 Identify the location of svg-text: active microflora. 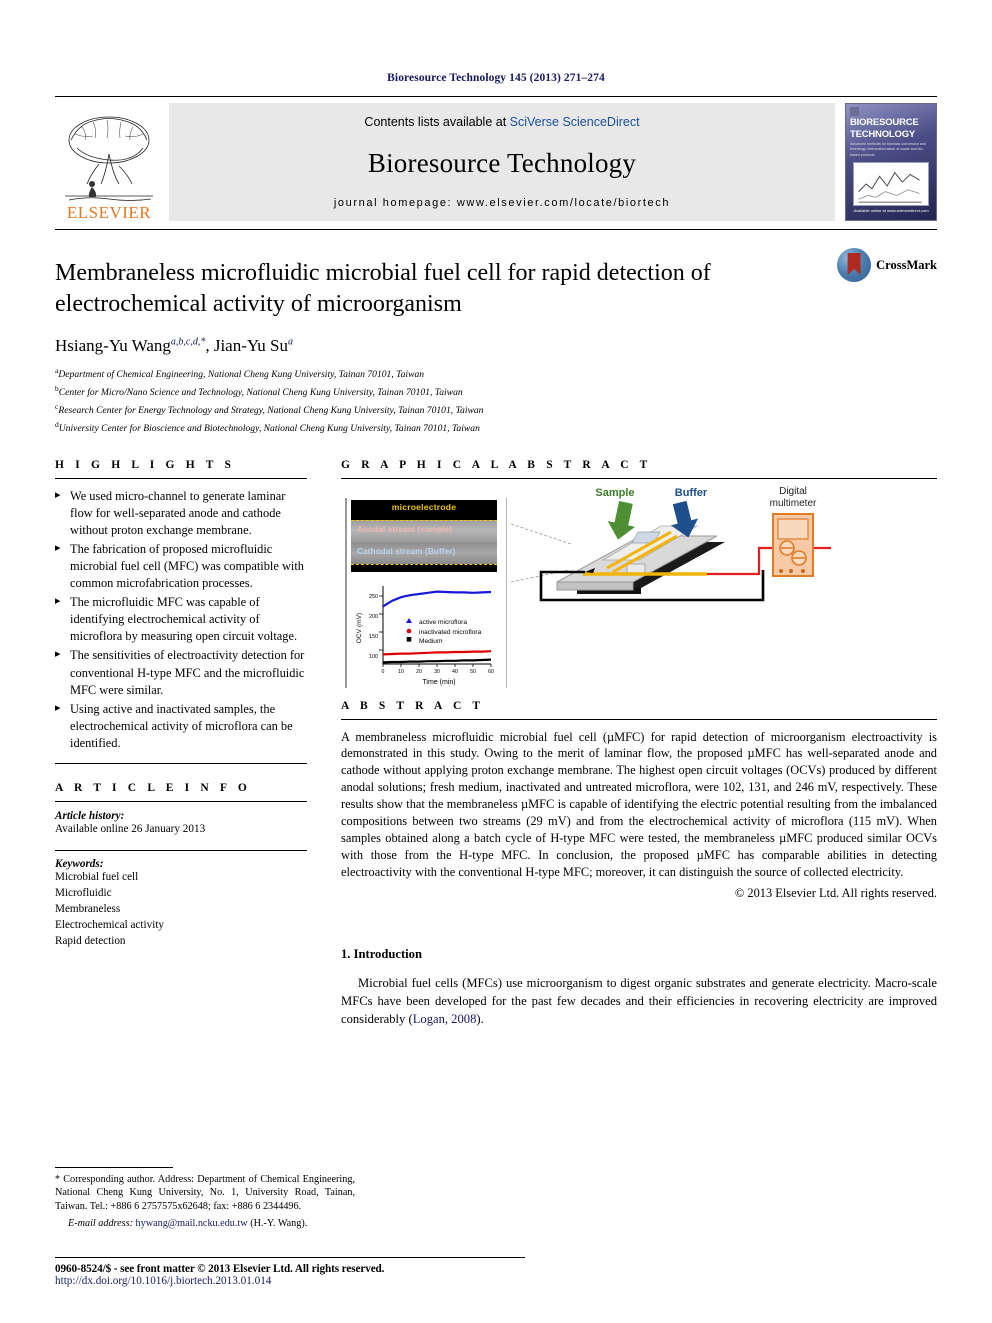
(443, 622).